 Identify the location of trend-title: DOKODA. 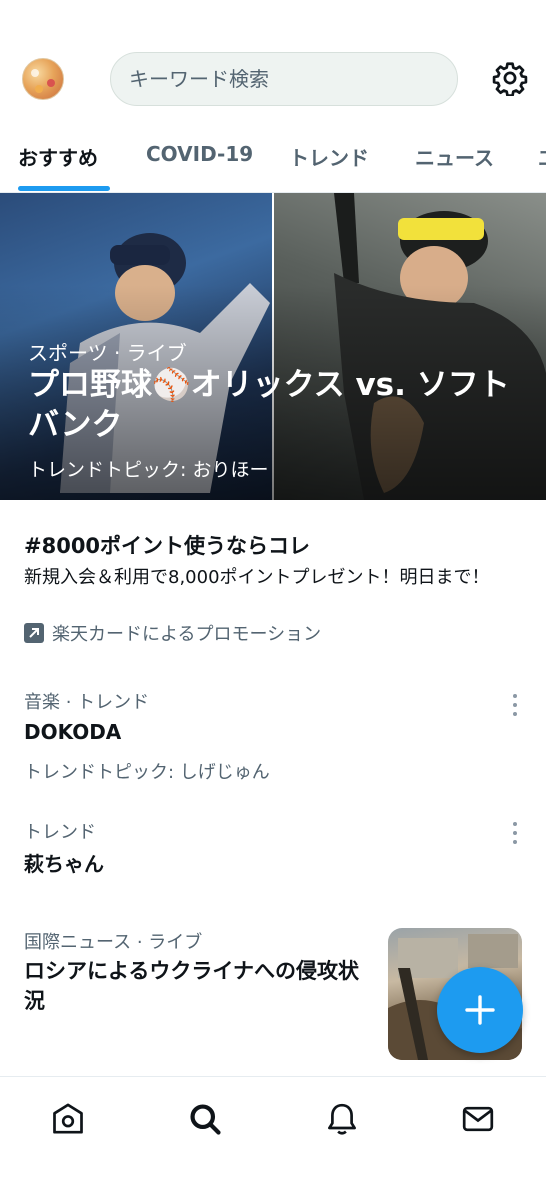
(73, 732).